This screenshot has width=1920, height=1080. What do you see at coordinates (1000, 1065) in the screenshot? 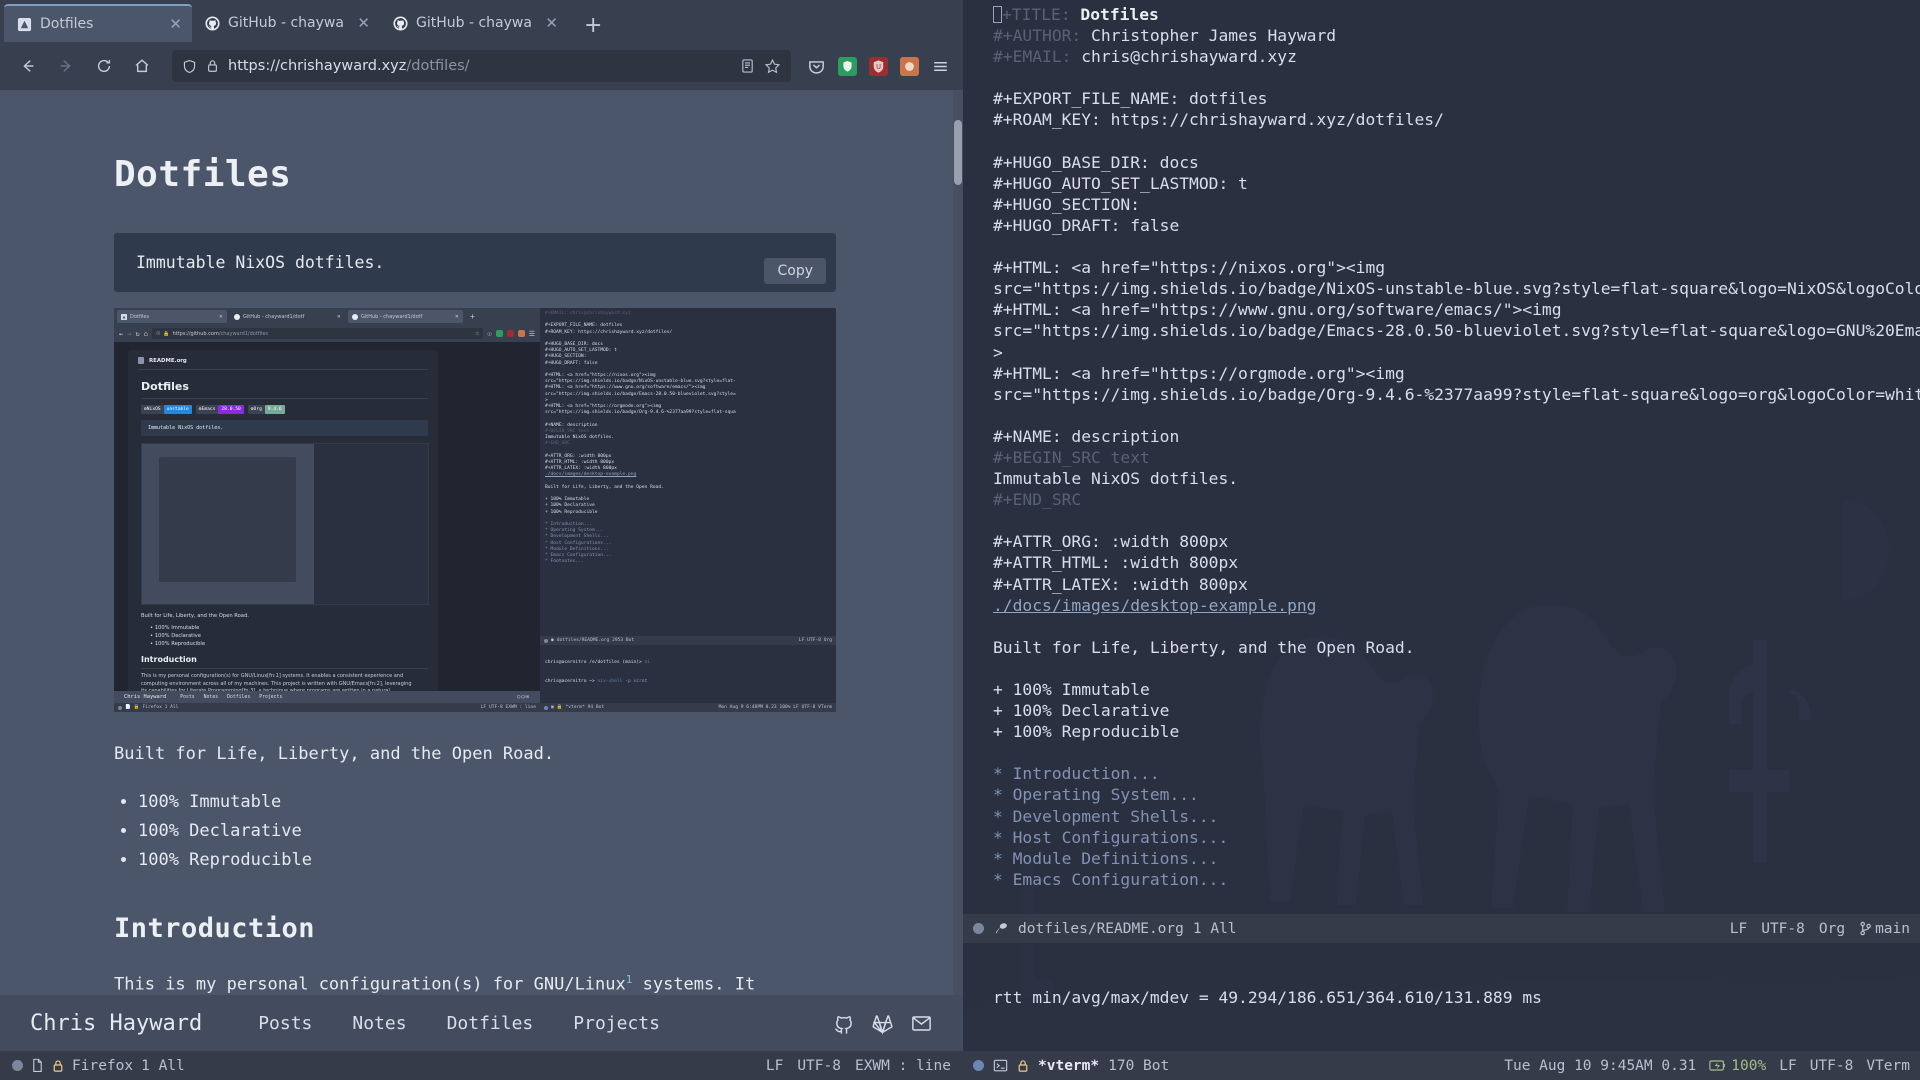
I see `terminal-icon` at bounding box center [1000, 1065].